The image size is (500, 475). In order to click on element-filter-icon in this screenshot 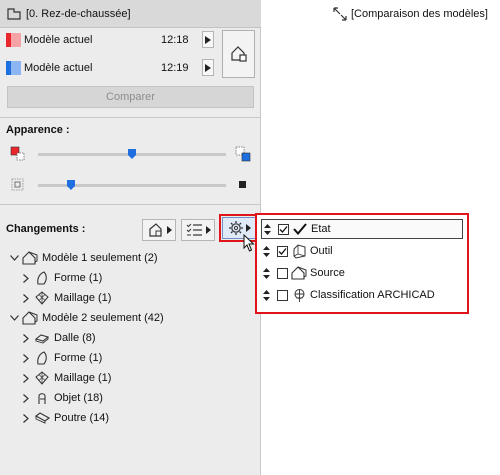, I will do `click(155, 230)`.